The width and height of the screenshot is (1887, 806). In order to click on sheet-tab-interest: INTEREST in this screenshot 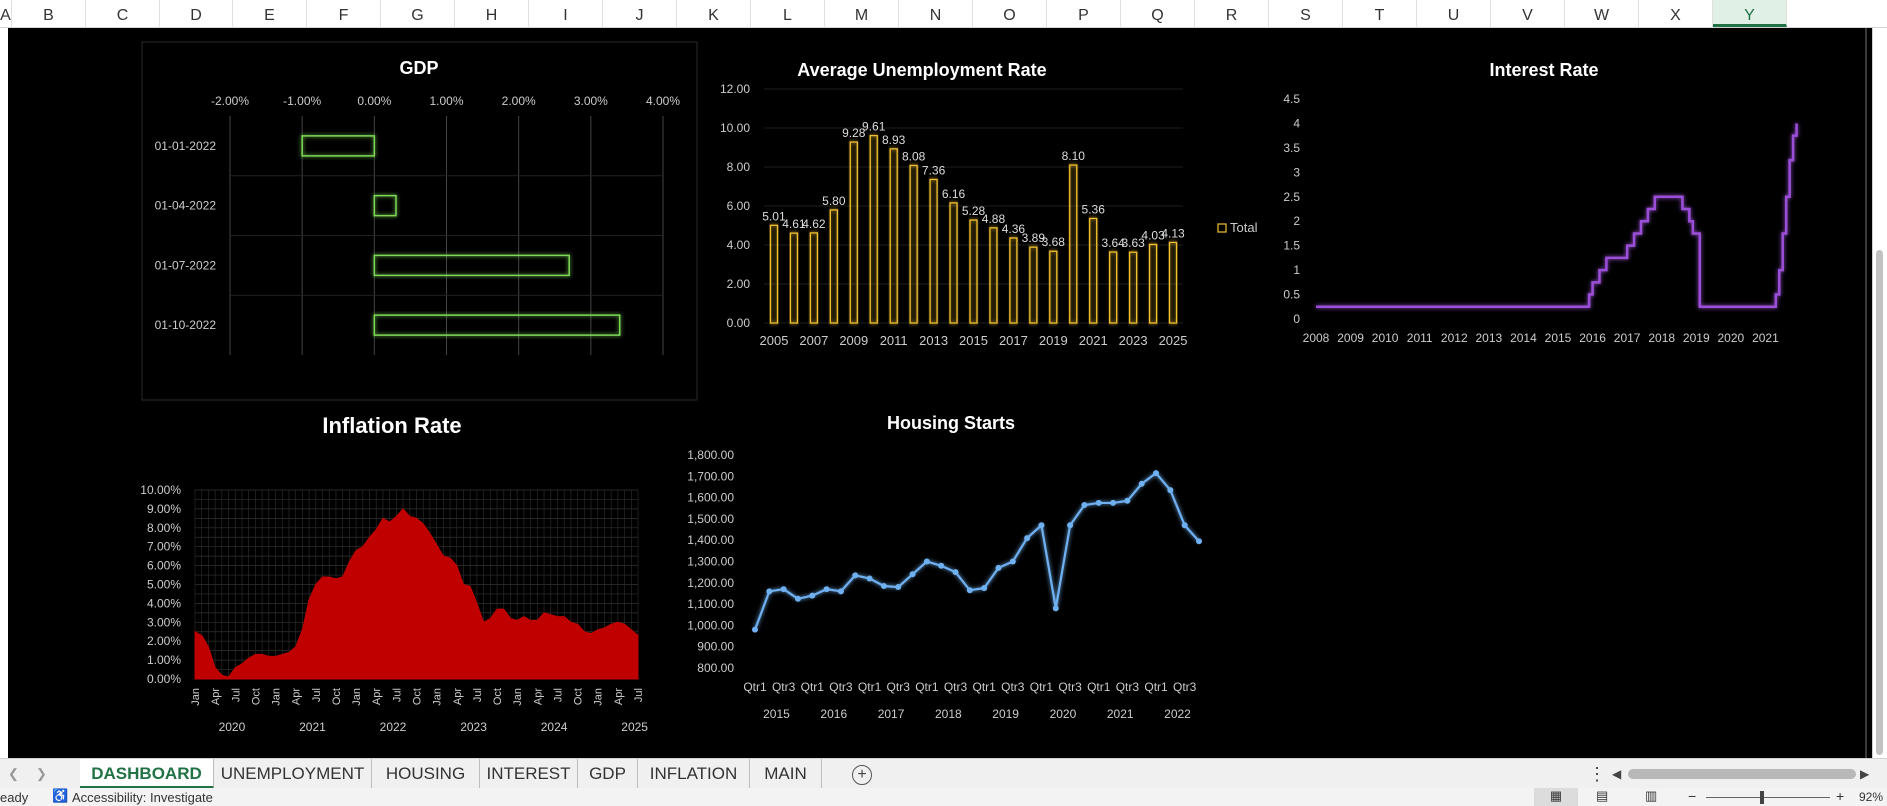, I will do `click(529, 774)`.